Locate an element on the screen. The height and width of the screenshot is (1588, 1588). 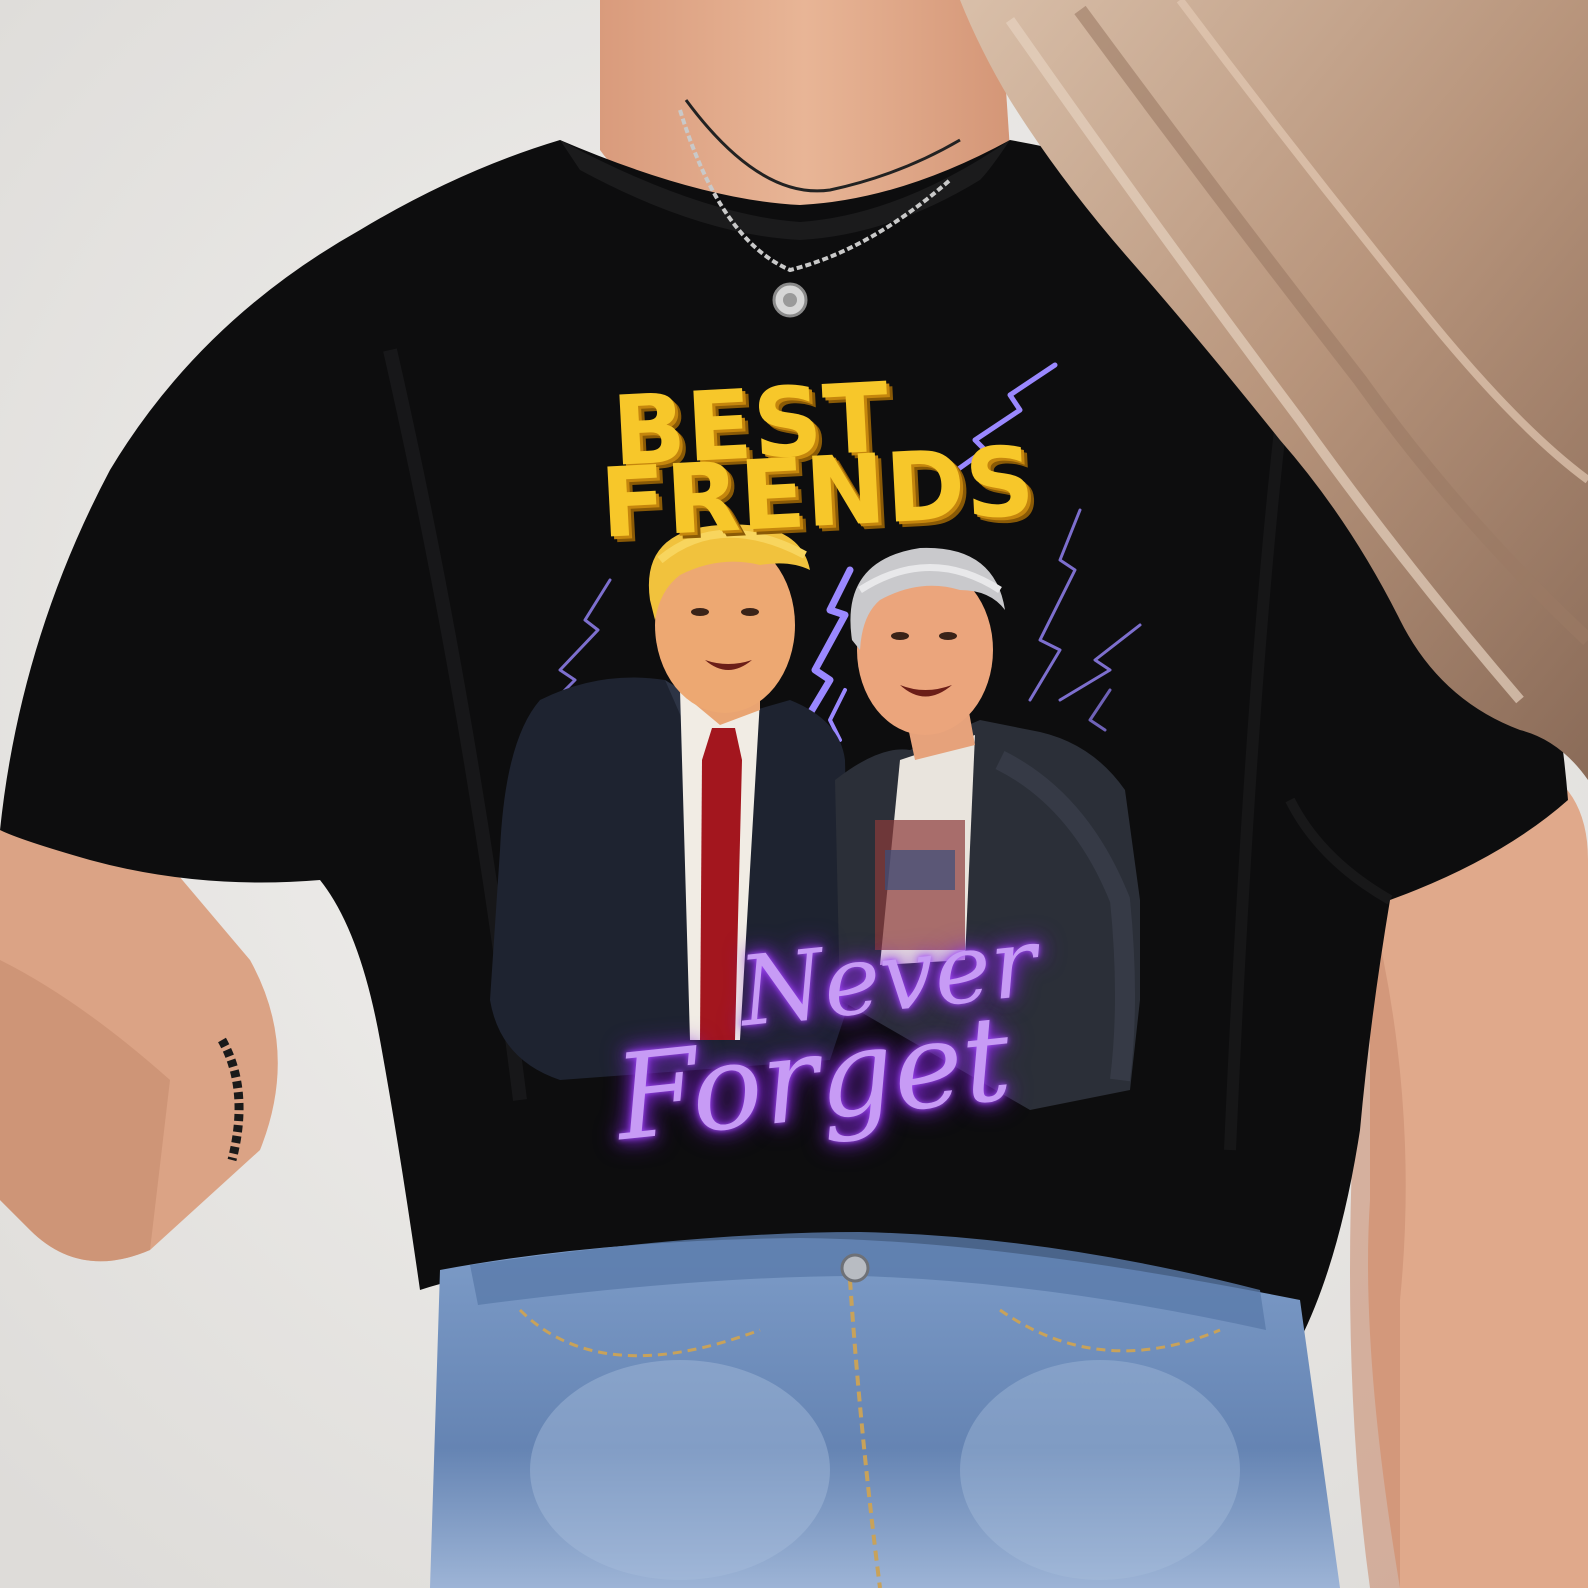
jeans-button is located at coordinates (855, 1268).